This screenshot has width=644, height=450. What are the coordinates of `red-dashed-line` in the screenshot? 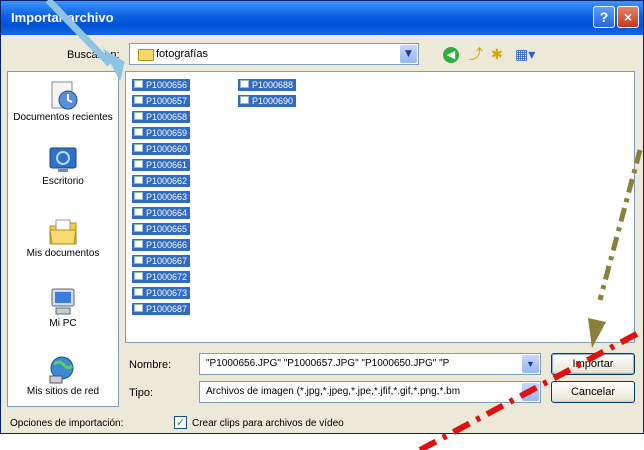 It's located at (531, 388).